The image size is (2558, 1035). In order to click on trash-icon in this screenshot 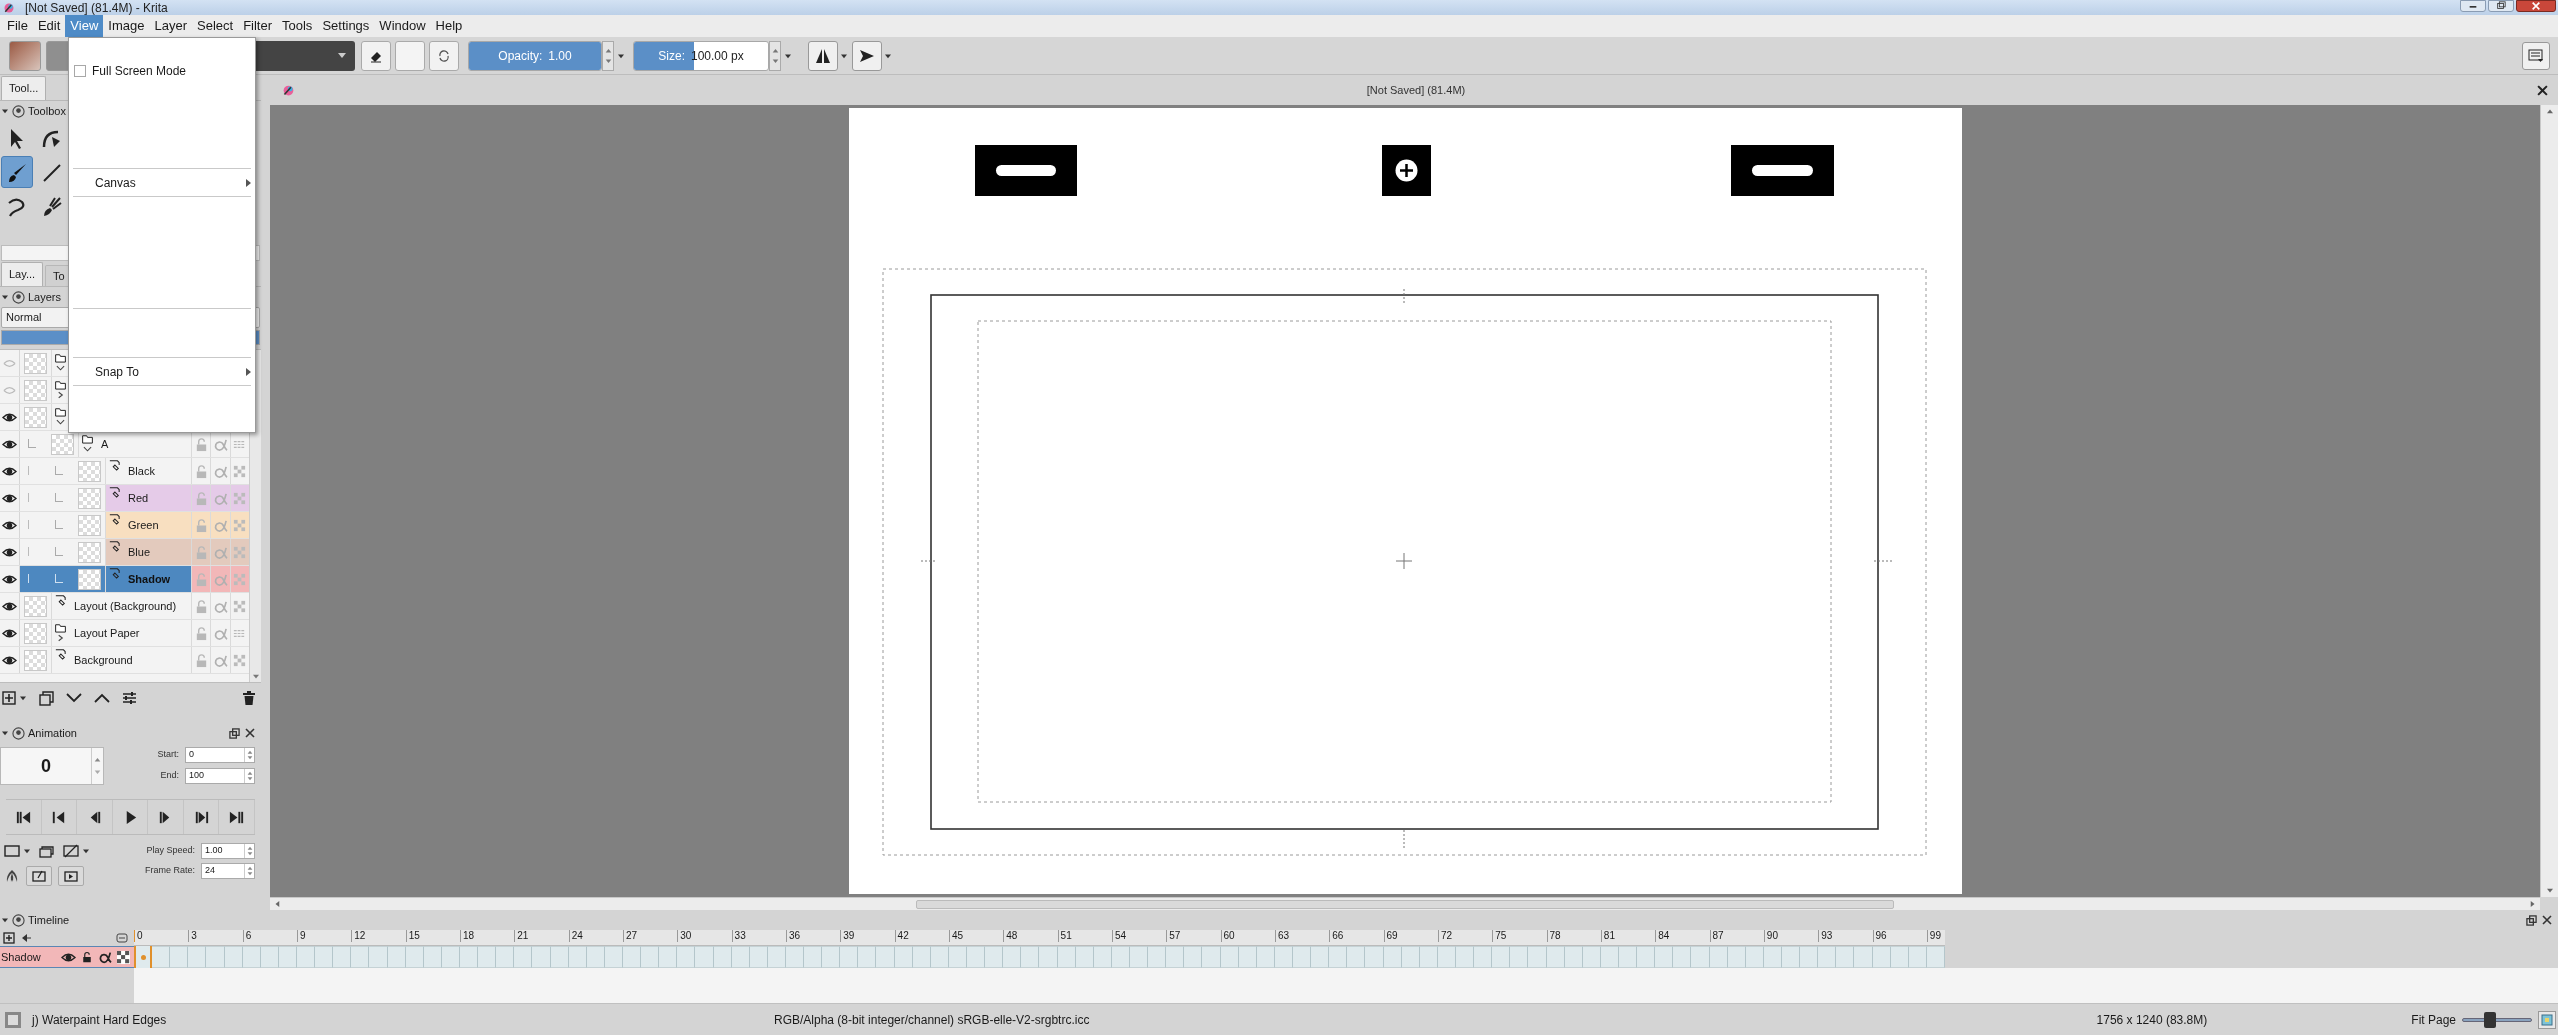, I will do `click(249, 698)`.